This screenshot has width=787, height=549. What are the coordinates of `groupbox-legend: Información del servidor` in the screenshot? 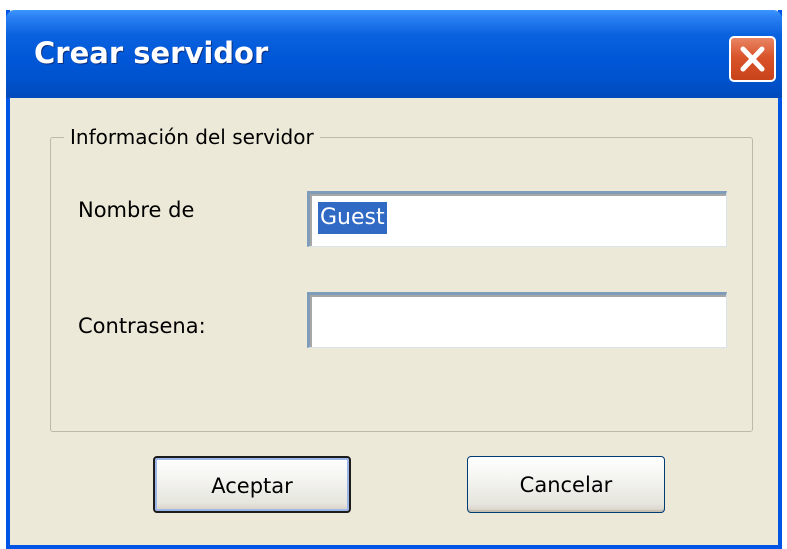 It's located at (192, 137).